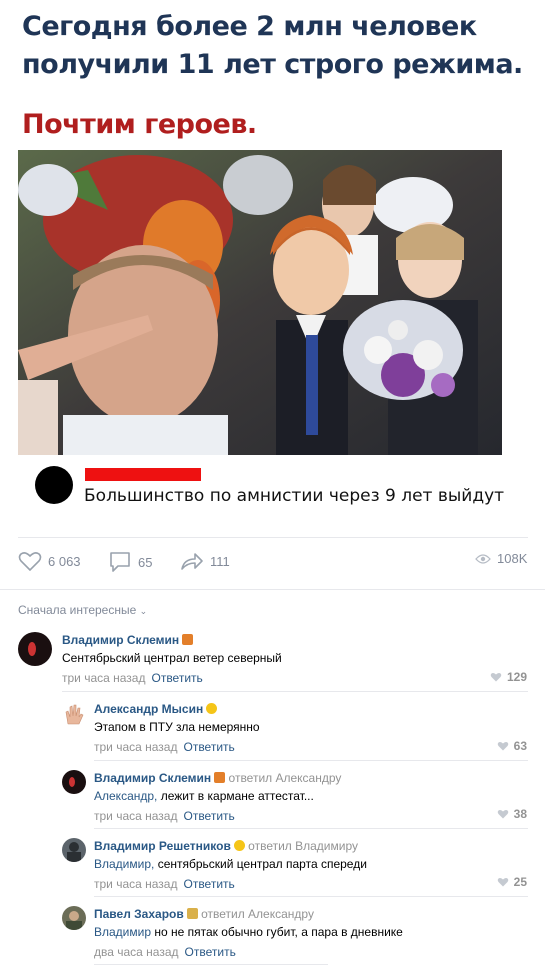 The image size is (545, 967). What do you see at coordinates (260, 864) in the screenshot?
I see `comment-text: сентябрьский централ парта спереди` at bounding box center [260, 864].